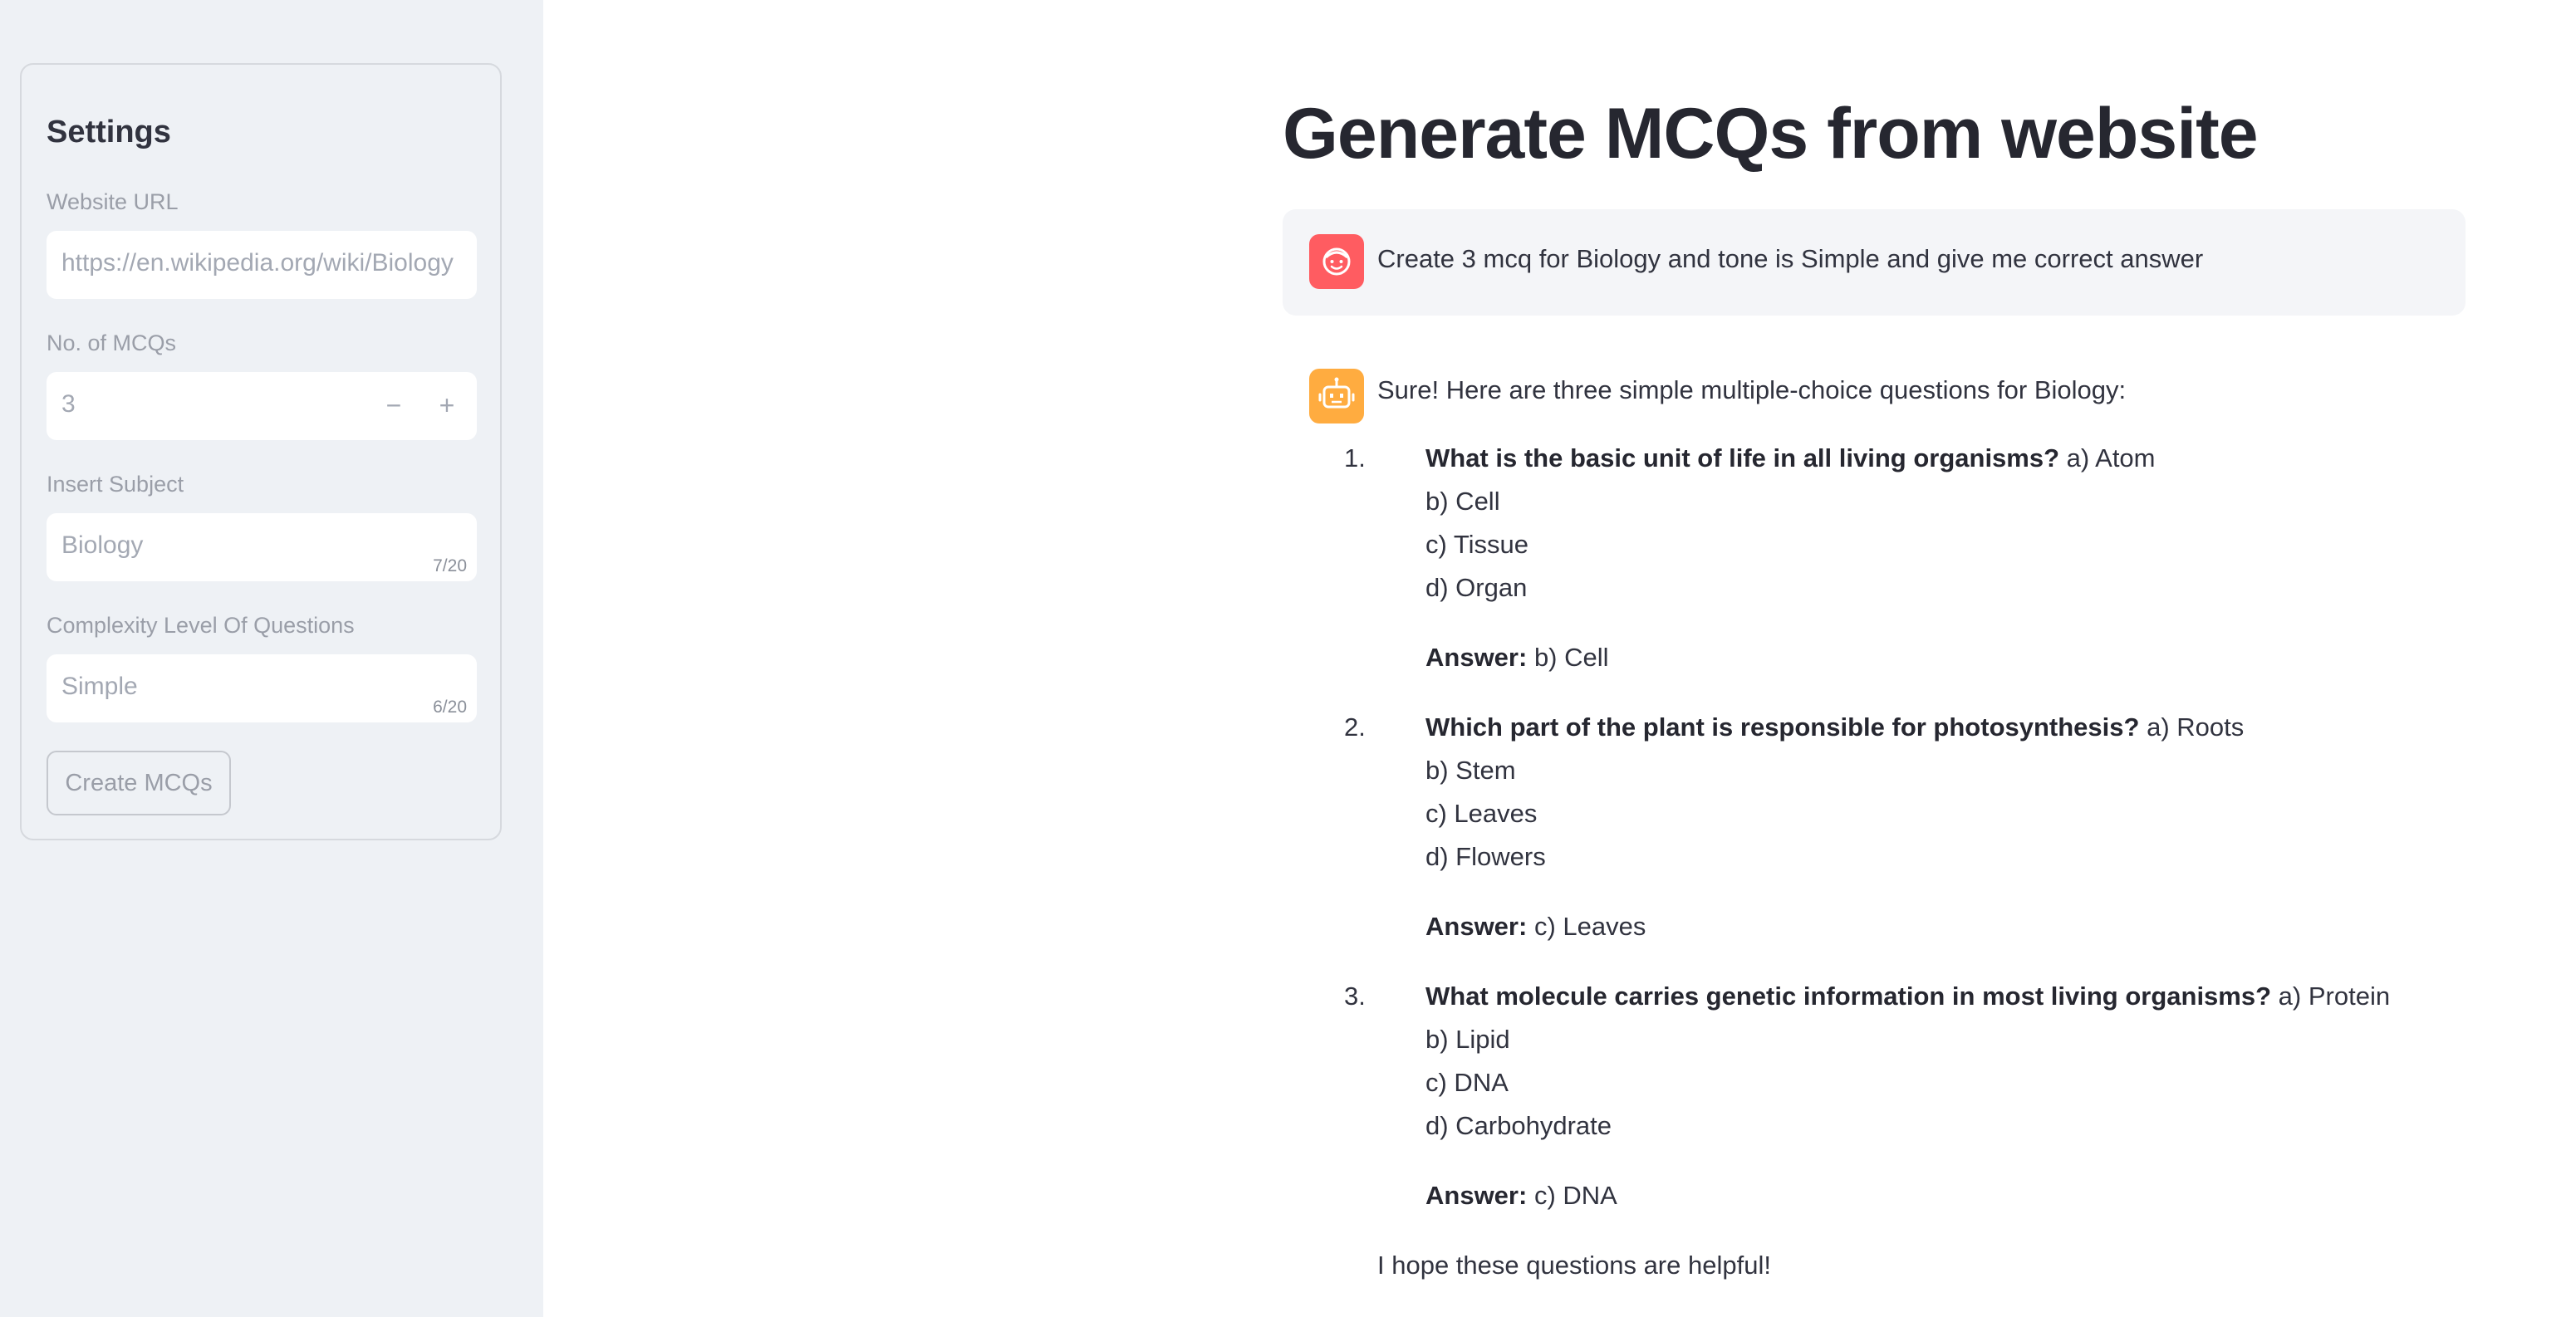 The image size is (2576, 1317). I want to click on option-b: b) Stem, so click(1470, 770).